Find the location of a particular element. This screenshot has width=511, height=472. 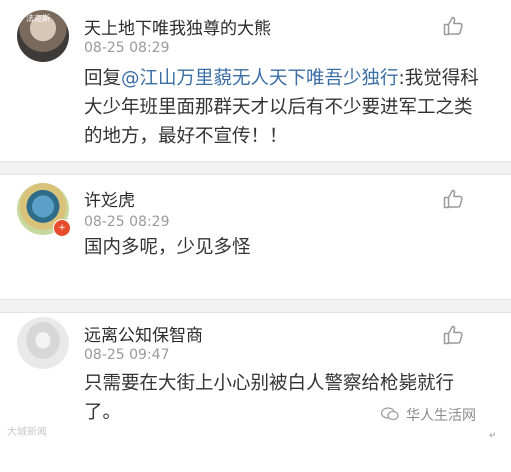

avatar: 法克斯 is located at coordinates (43, 36).